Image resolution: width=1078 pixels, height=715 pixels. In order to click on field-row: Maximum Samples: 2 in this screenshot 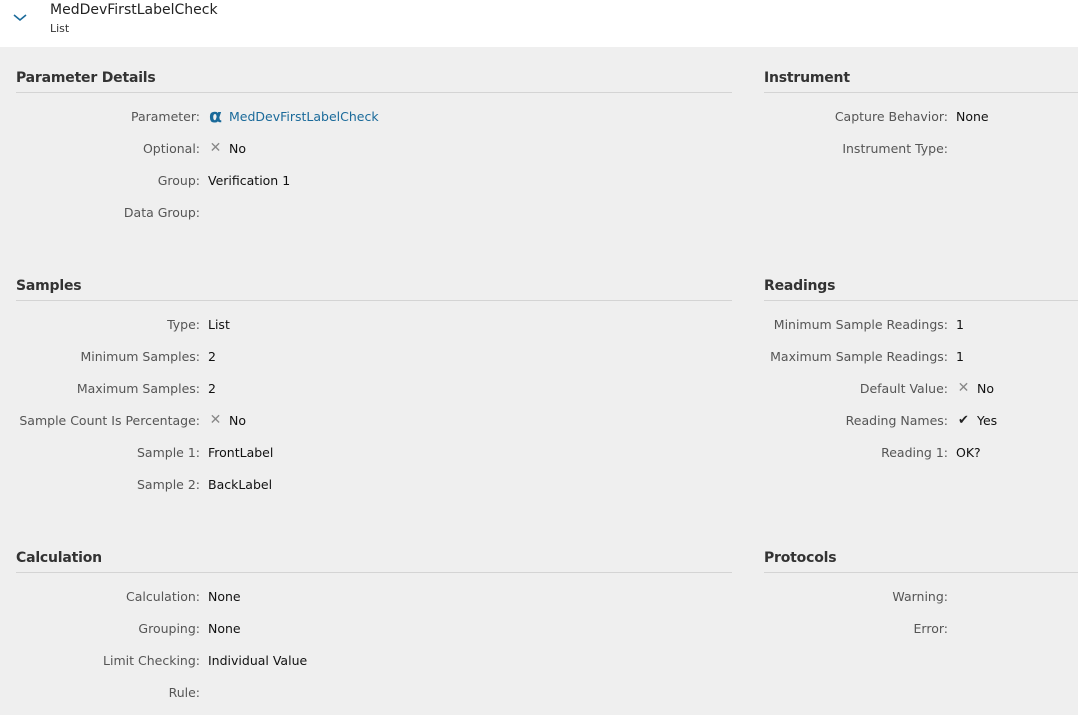, I will do `click(374, 388)`.